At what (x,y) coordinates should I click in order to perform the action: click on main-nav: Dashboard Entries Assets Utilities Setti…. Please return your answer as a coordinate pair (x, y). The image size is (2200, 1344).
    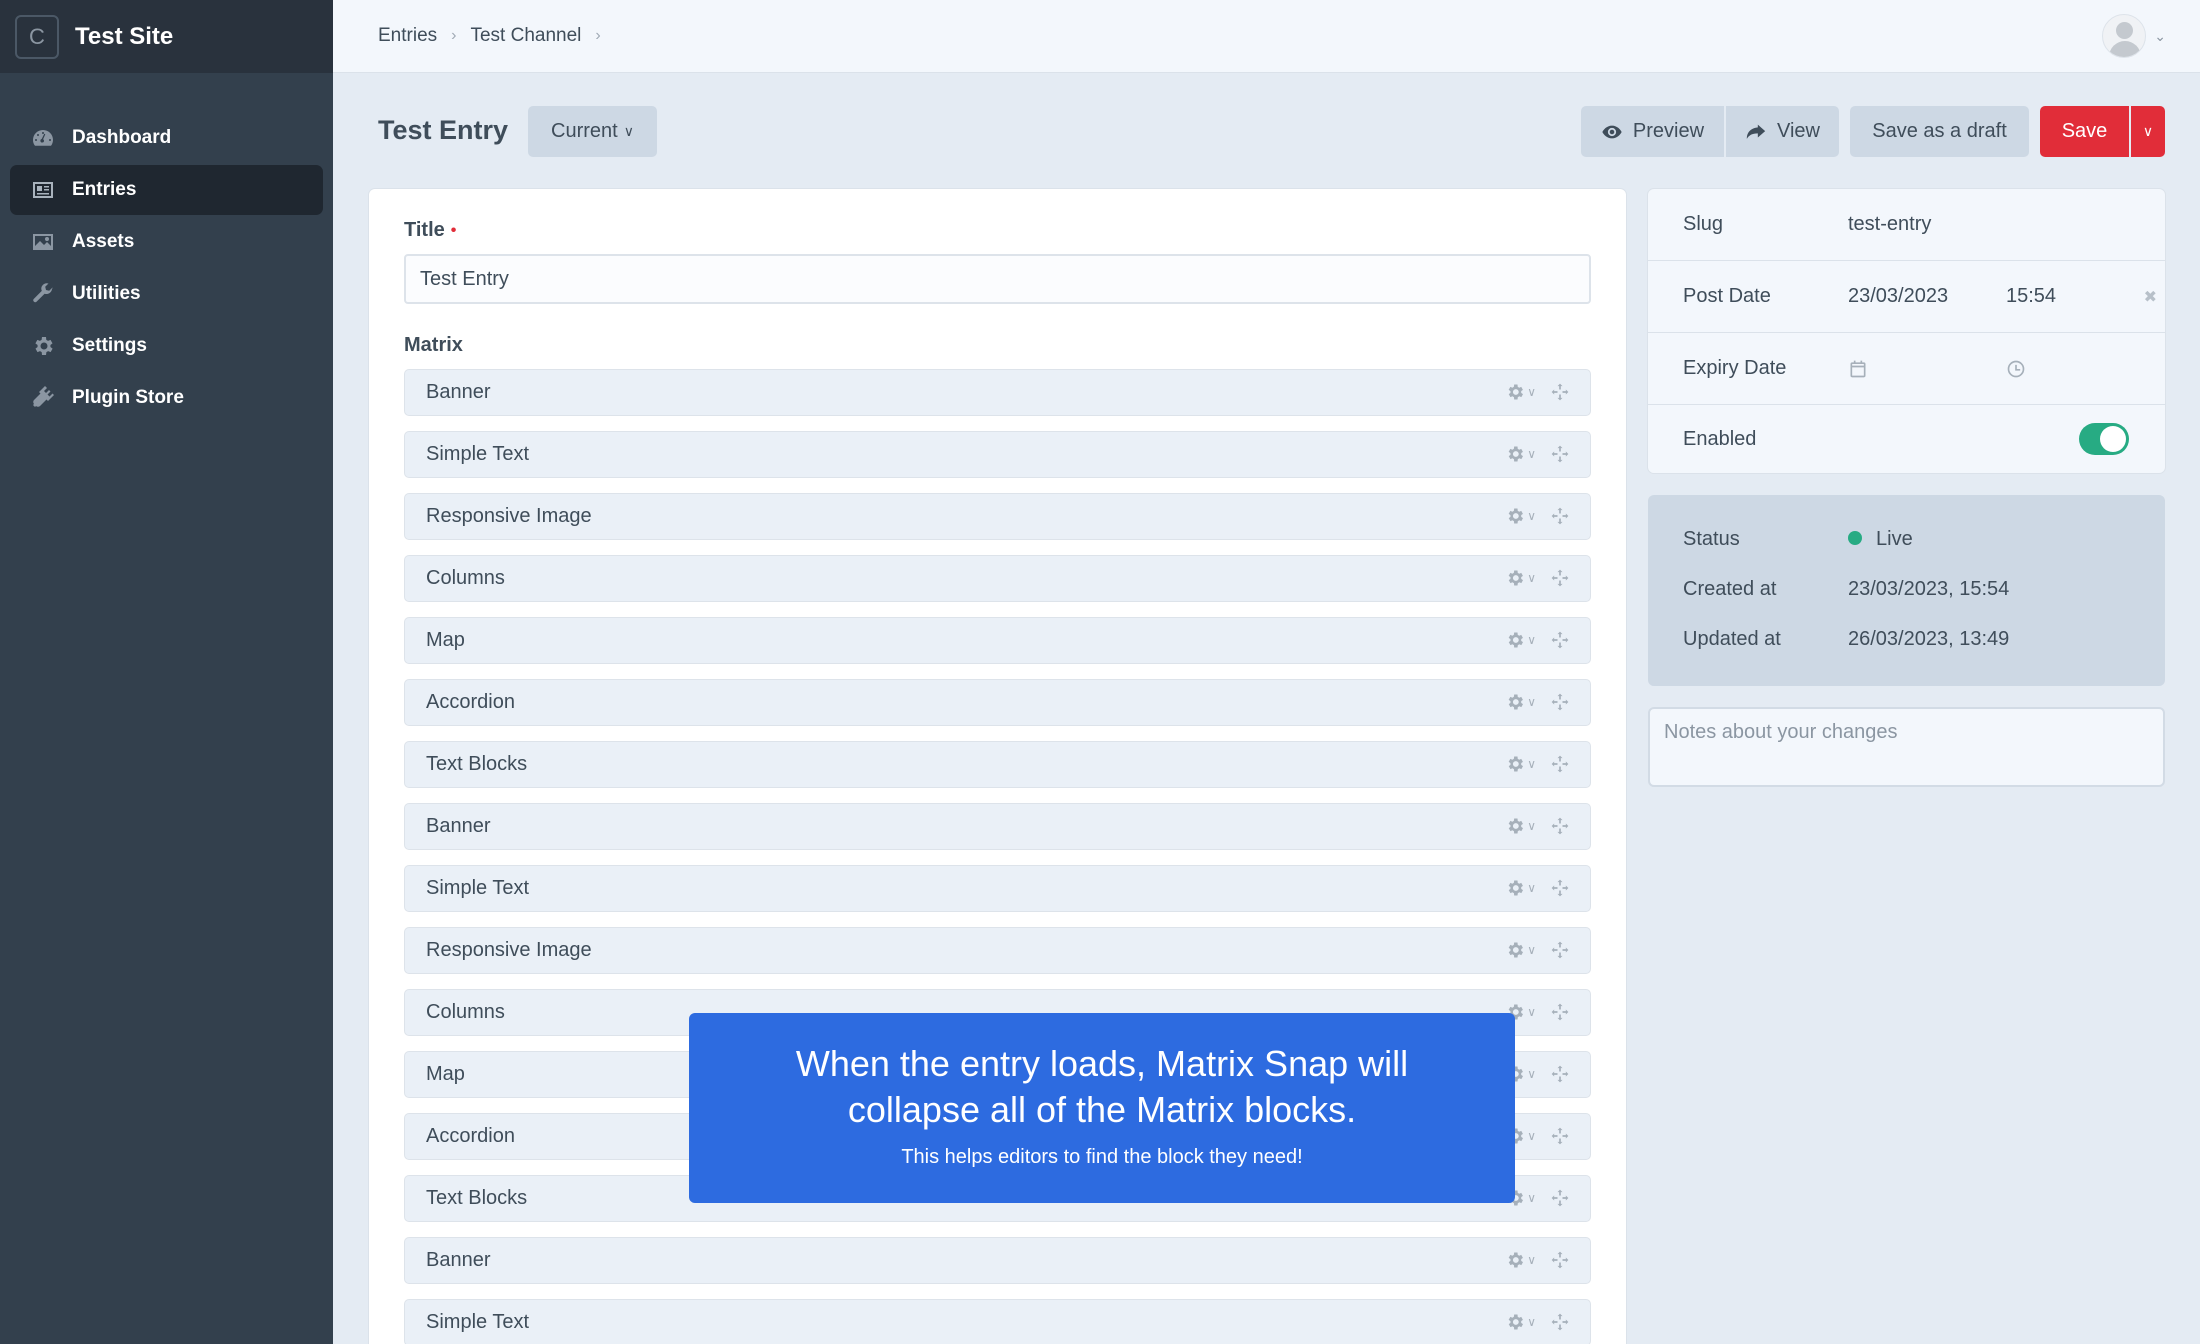
    Looking at the image, I should click on (166, 268).